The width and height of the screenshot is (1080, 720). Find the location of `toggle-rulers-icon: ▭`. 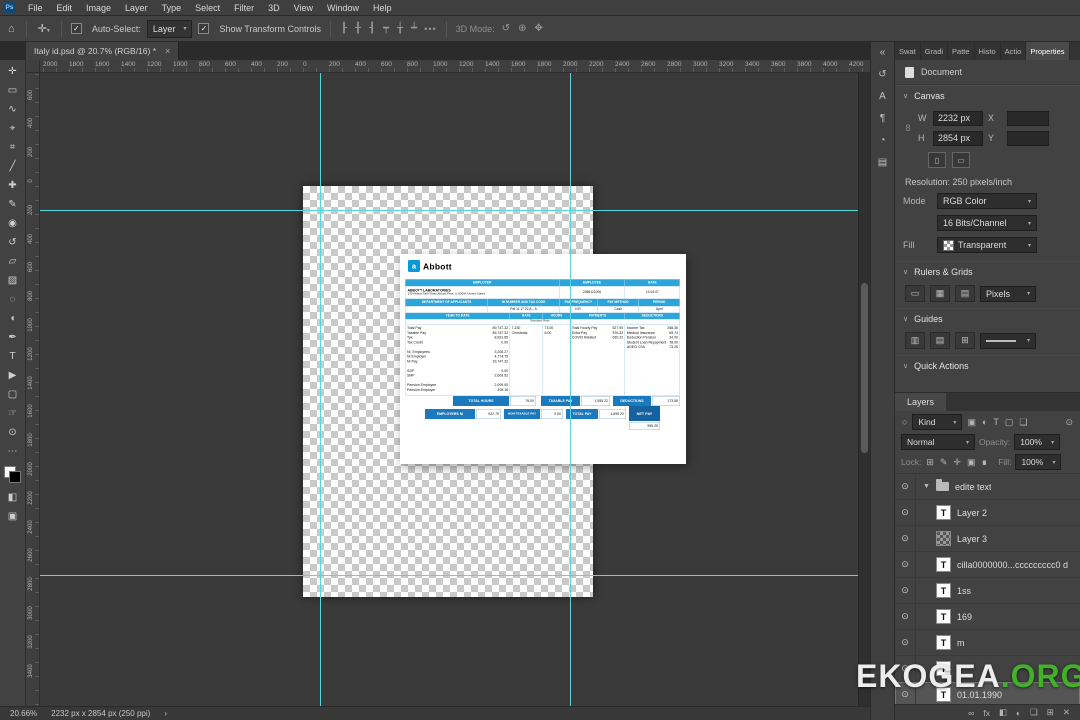

toggle-rulers-icon: ▭ is located at coordinates (915, 293).